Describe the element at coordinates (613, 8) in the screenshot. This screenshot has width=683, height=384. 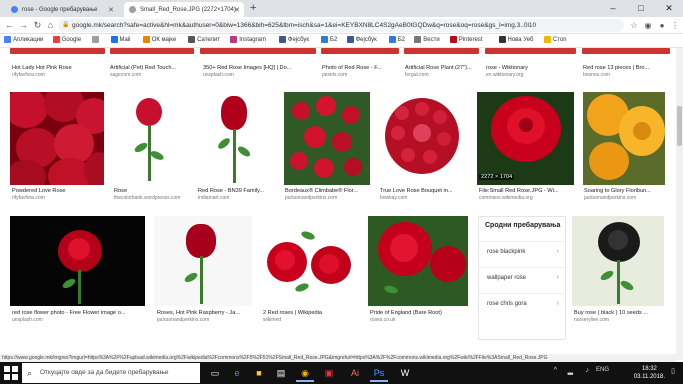
I see `minimize-button: –` at that location.